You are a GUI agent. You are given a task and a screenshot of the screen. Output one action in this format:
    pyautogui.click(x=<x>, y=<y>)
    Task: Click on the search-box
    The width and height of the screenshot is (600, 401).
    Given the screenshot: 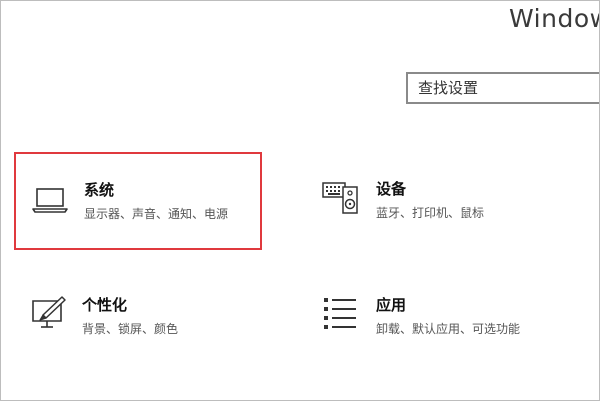 What is the action you would take?
    pyautogui.click(x=502, y=88)
    